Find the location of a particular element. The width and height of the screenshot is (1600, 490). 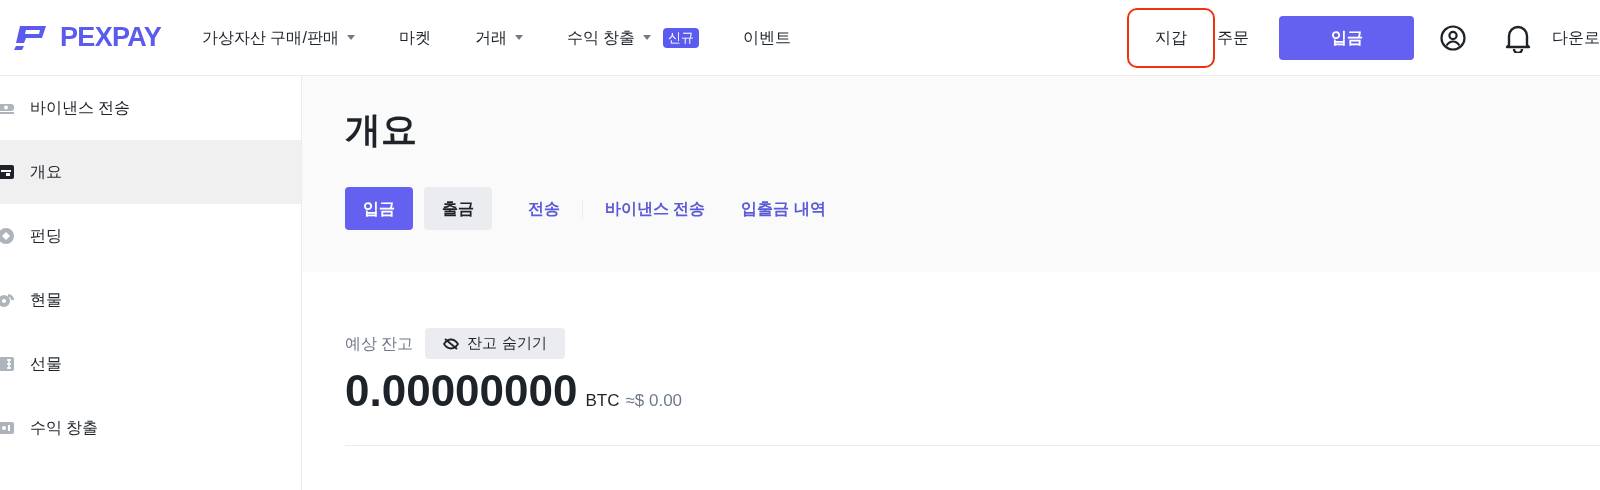

action-link: 바이낸스 전송 is located at coordinates (655, 208).